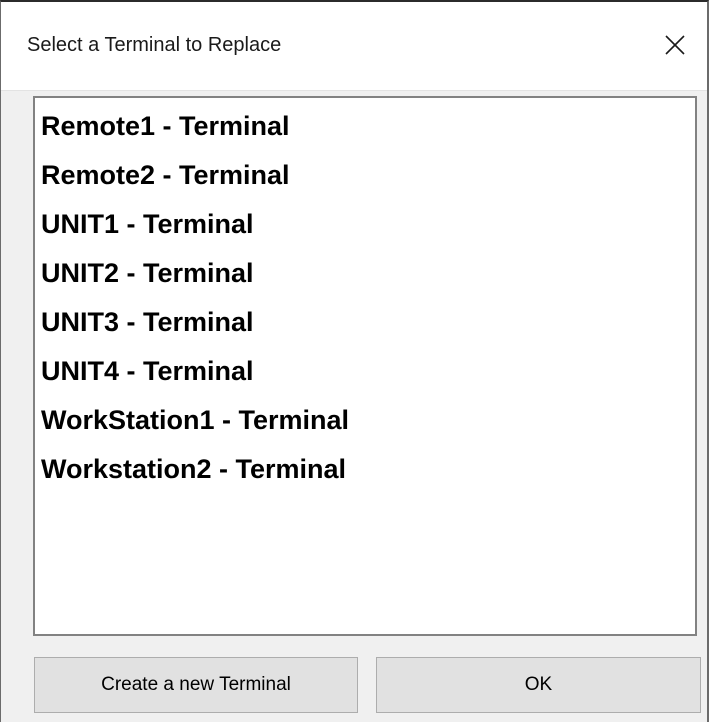  What do you see at coordinates (368, 273) in the screenshot?
I see `list-item: UNIT2 - Terminal` at bounding box center [368, 273].